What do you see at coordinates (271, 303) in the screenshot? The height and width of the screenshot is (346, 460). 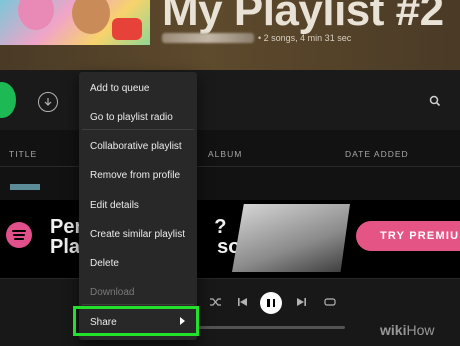 I see `pause-button` at bounding box center [271, 303].